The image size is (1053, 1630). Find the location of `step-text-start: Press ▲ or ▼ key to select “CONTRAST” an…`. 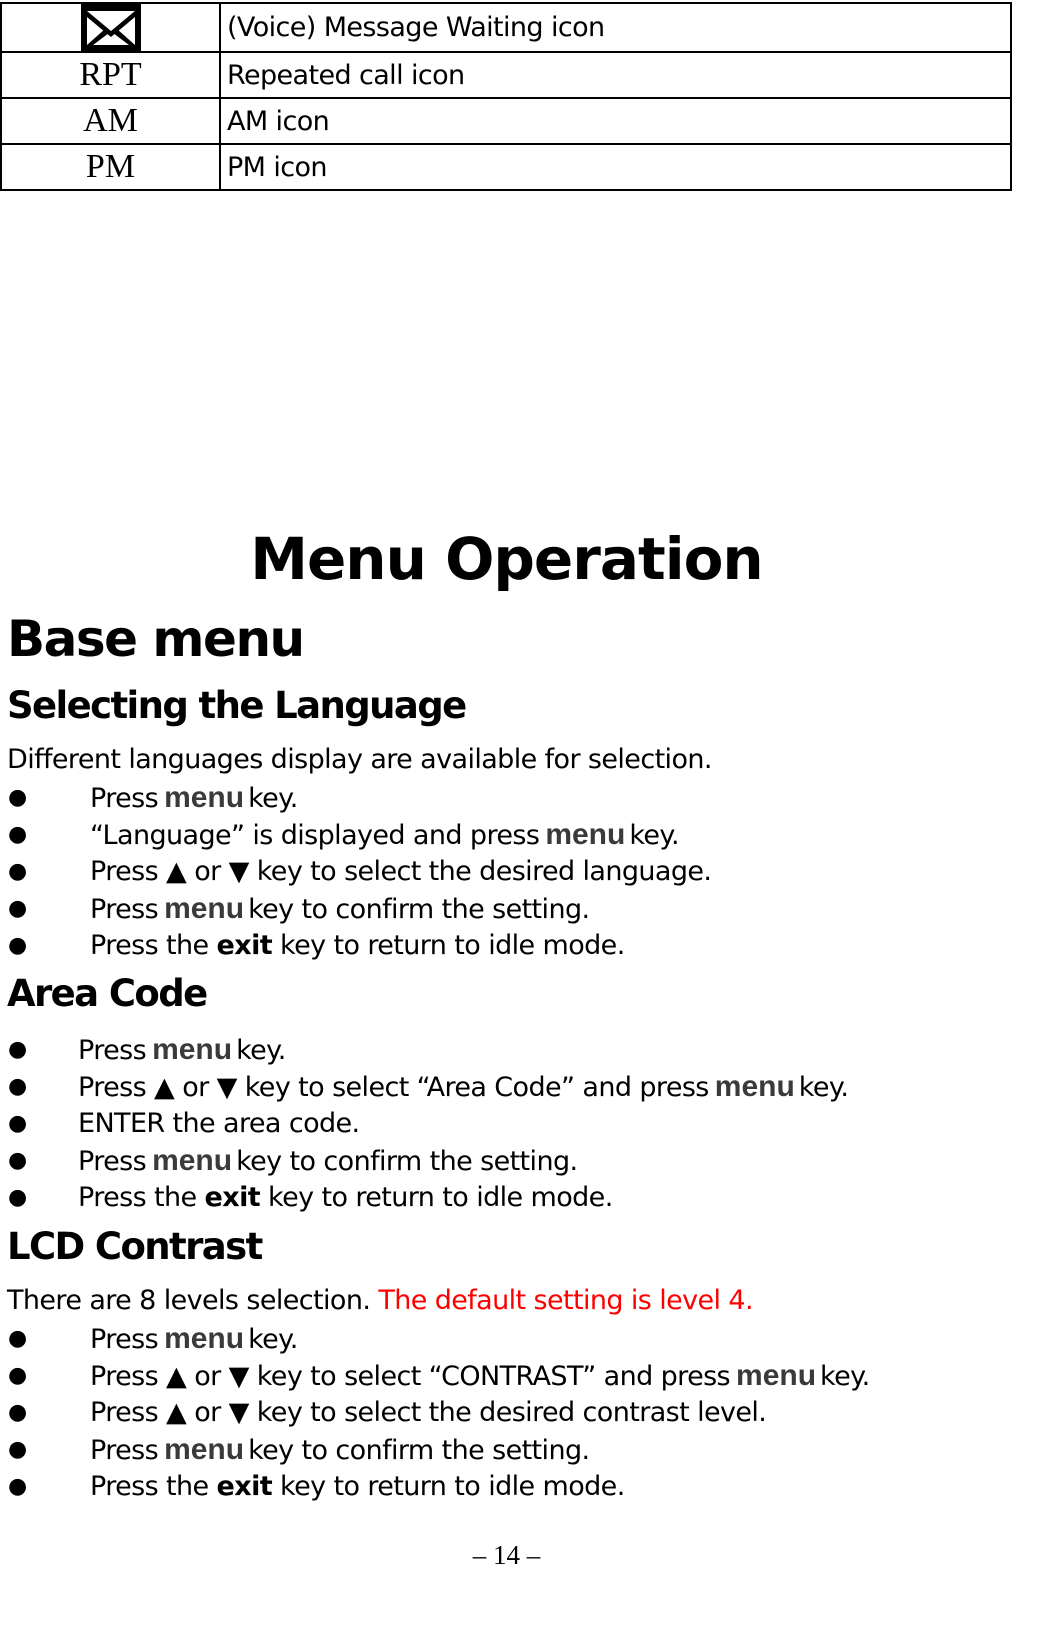

step-text-start: Press ▲ or ▼ key to select “CONTRAST” an… is located at coordinates (410, 1376).